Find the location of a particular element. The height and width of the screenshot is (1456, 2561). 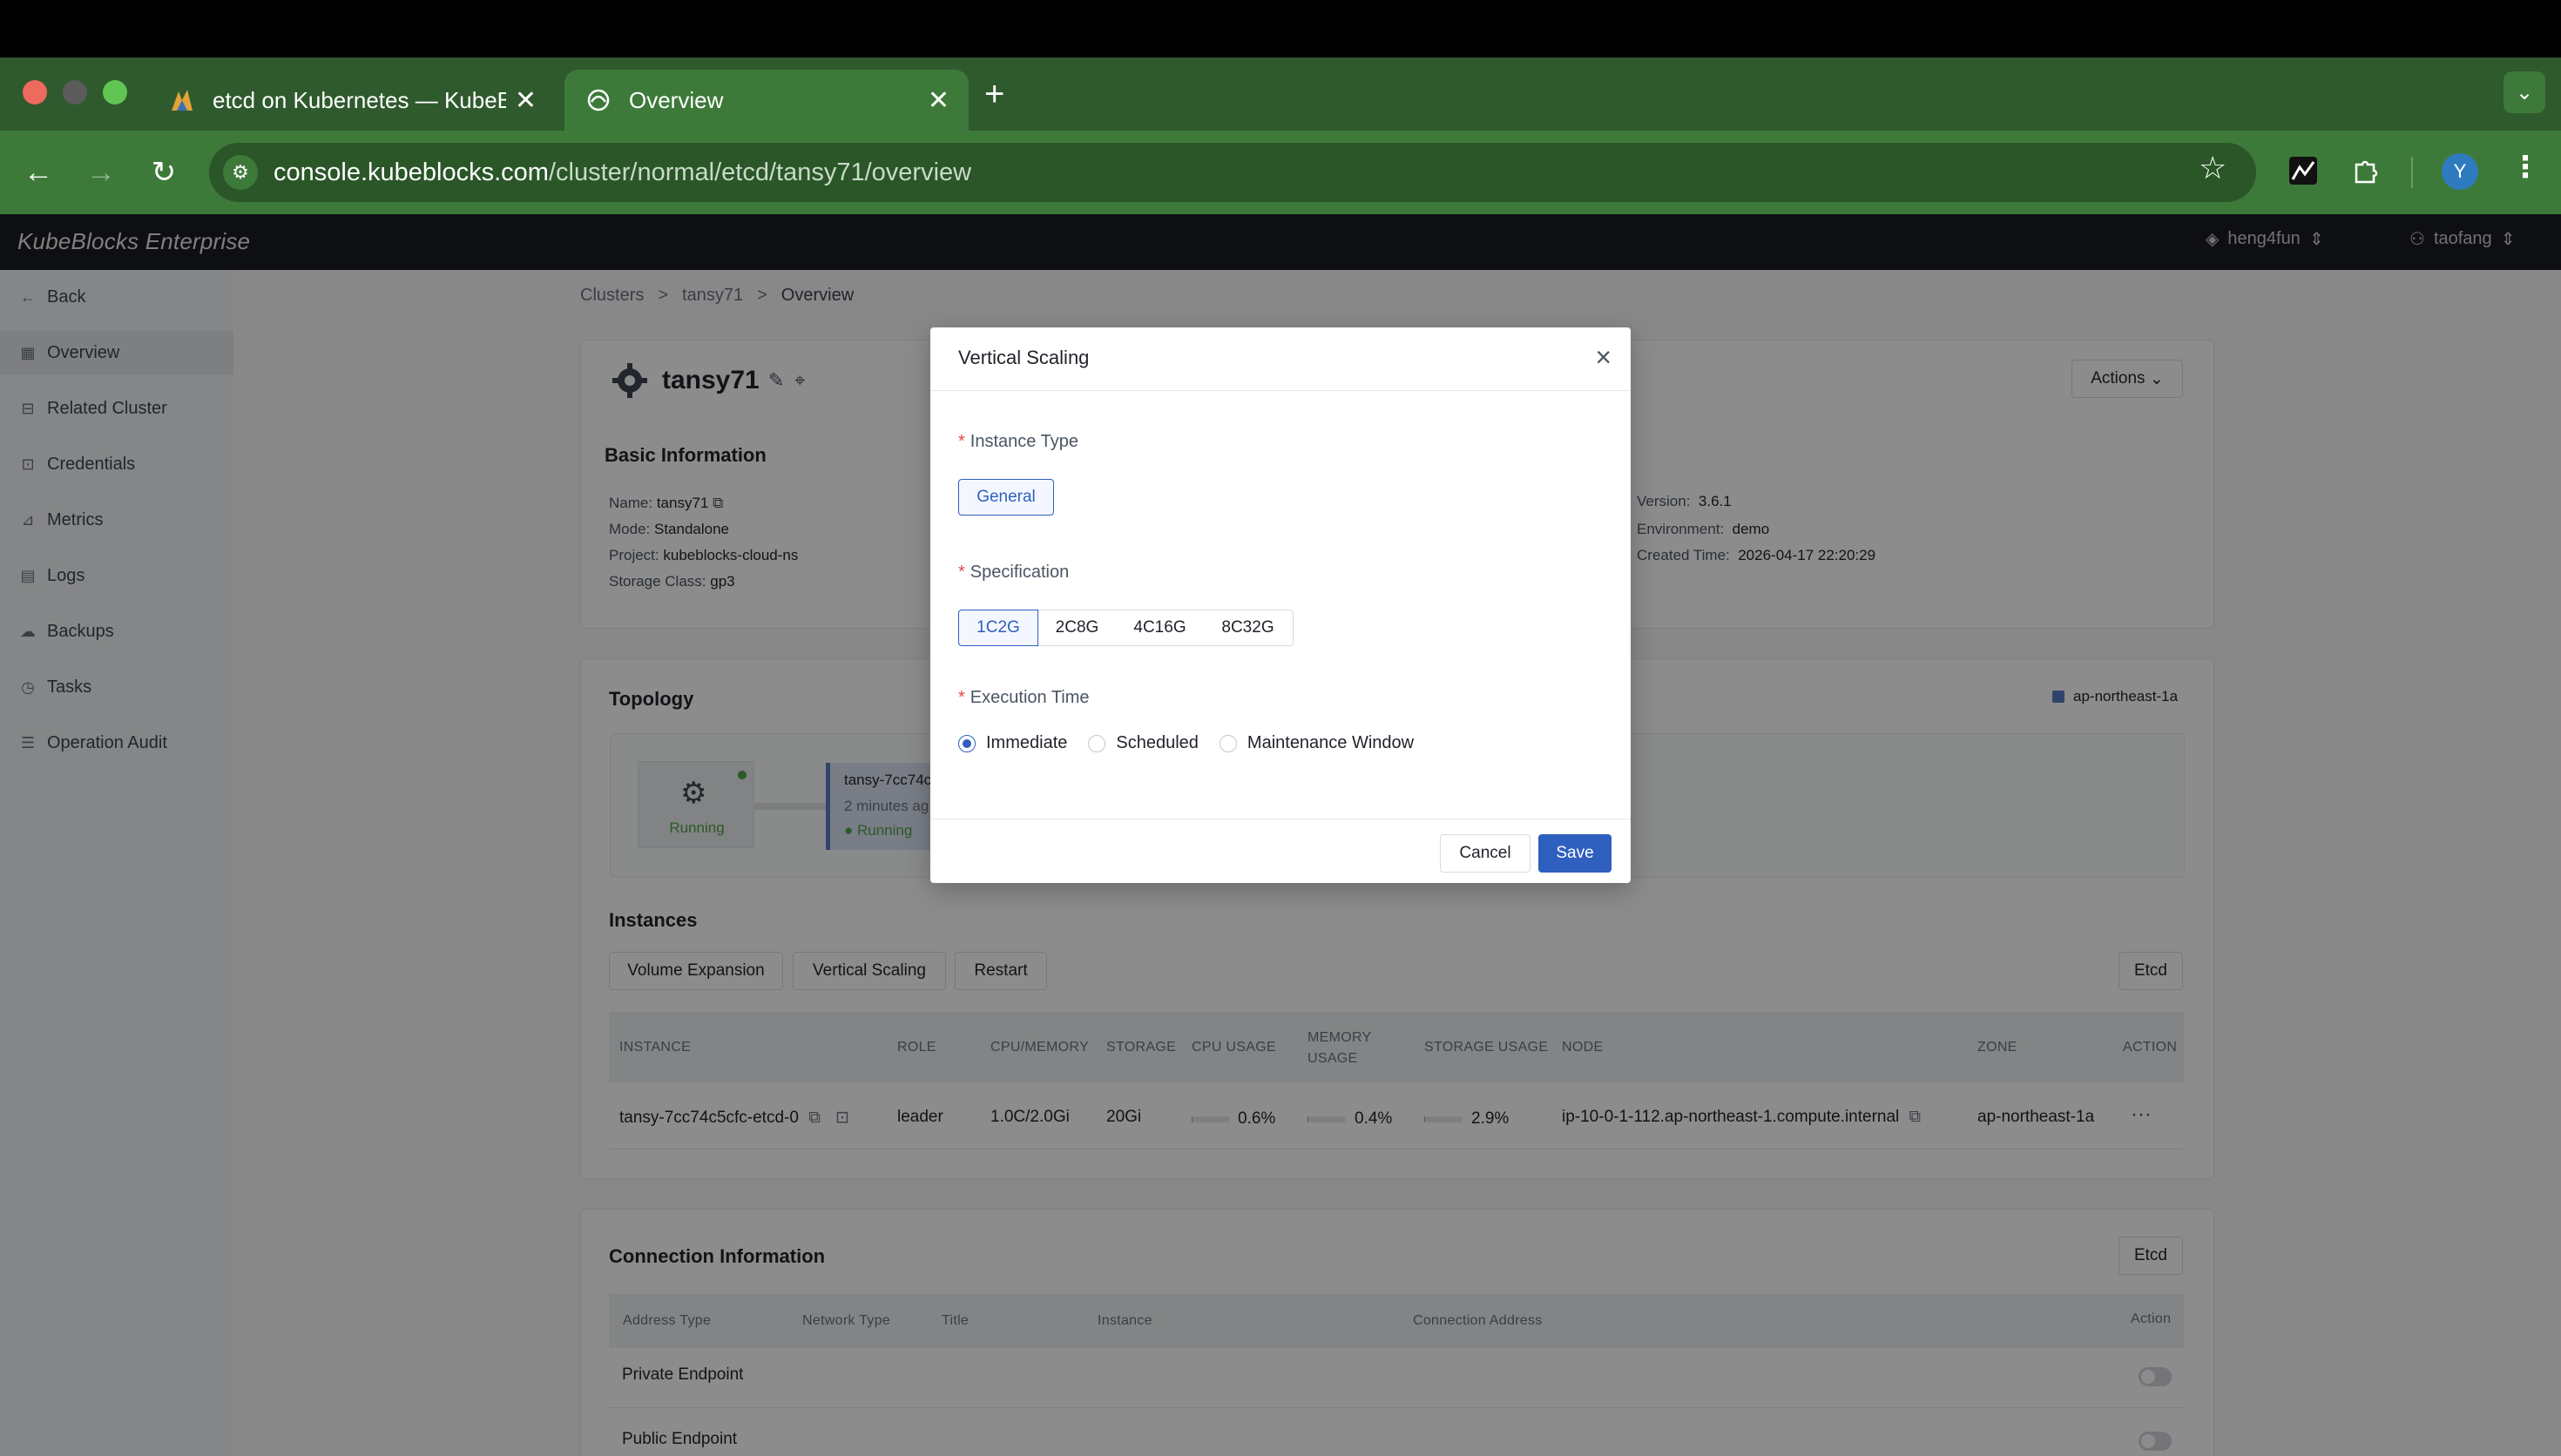

radio-scheduled: Scheduled is located at coordinates (1143, 743).